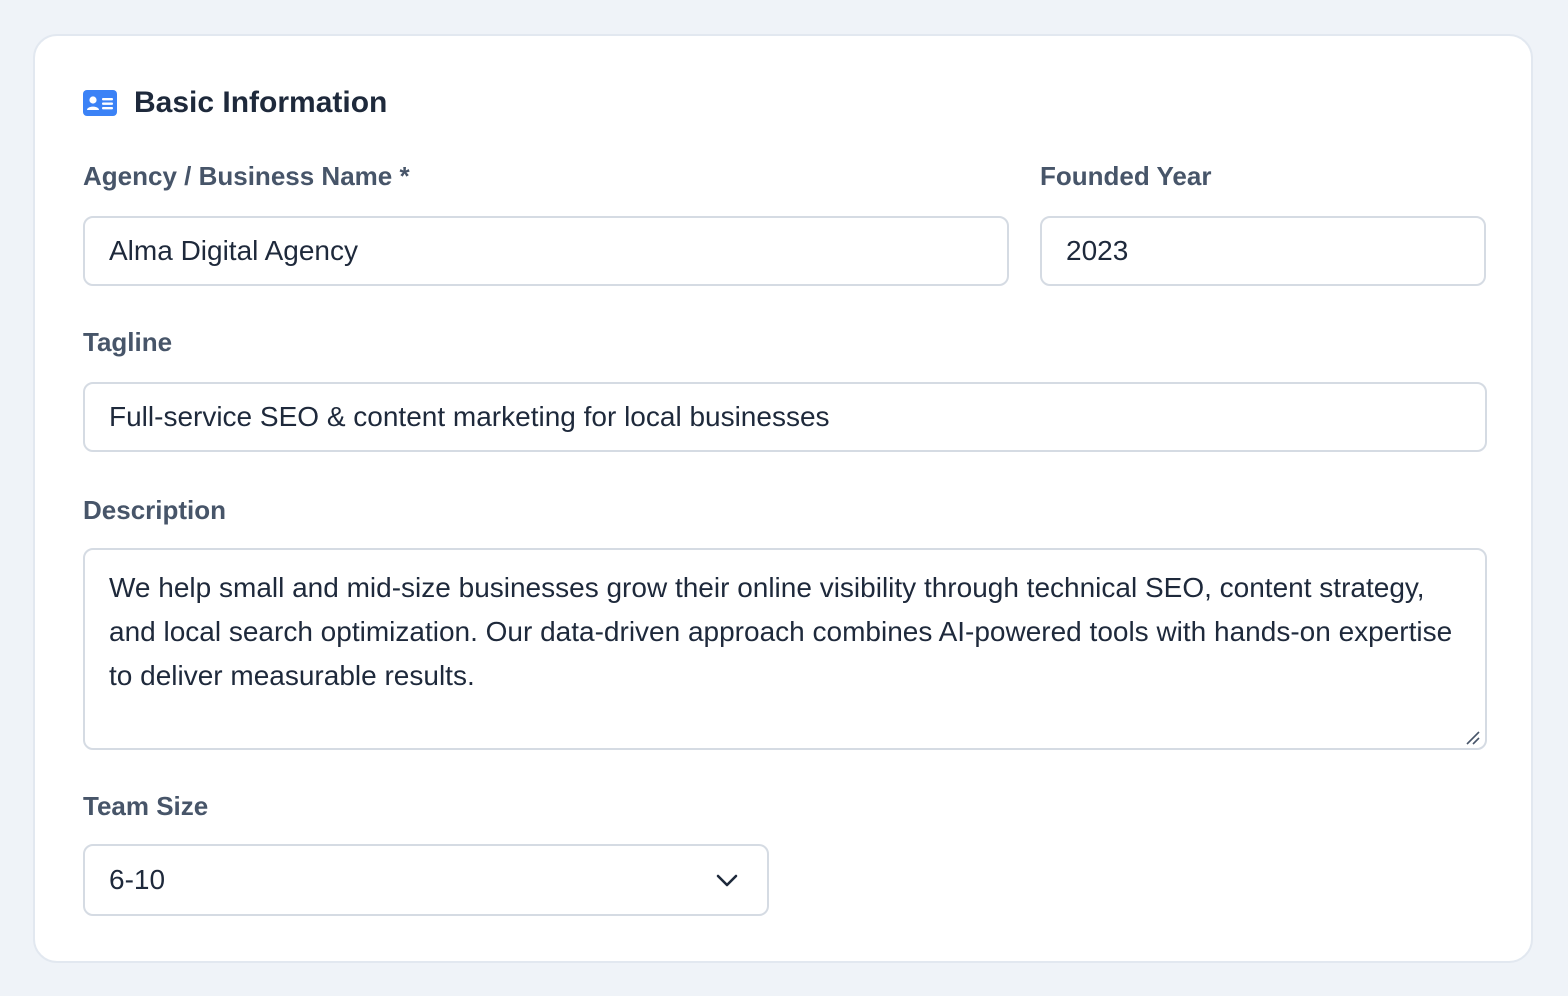 This screenshot has width=1568, height=996. What do you see at coordinates (155, 510) in the screenshot?
I see `description-label: Description` at bounding box center [155, 510].